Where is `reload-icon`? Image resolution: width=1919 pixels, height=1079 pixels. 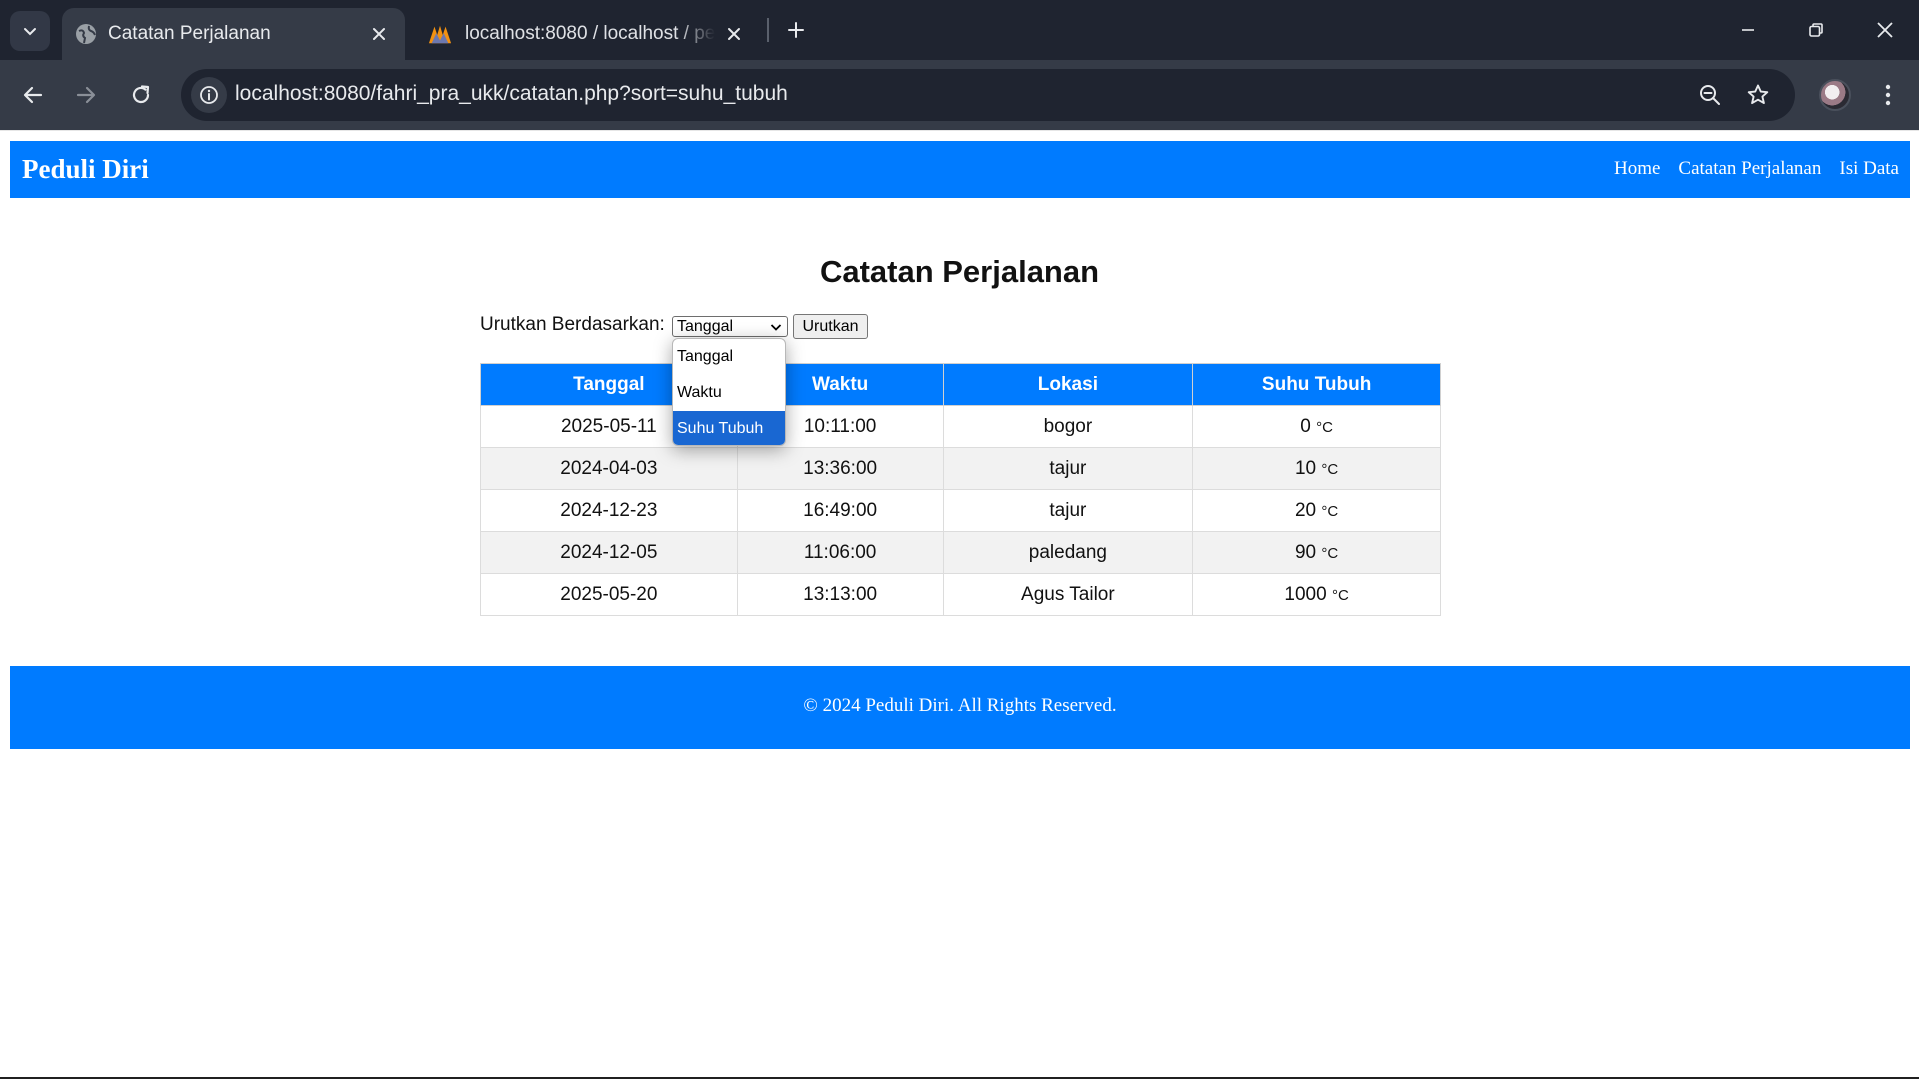
reload-icon is located at coordinates (141, 94).